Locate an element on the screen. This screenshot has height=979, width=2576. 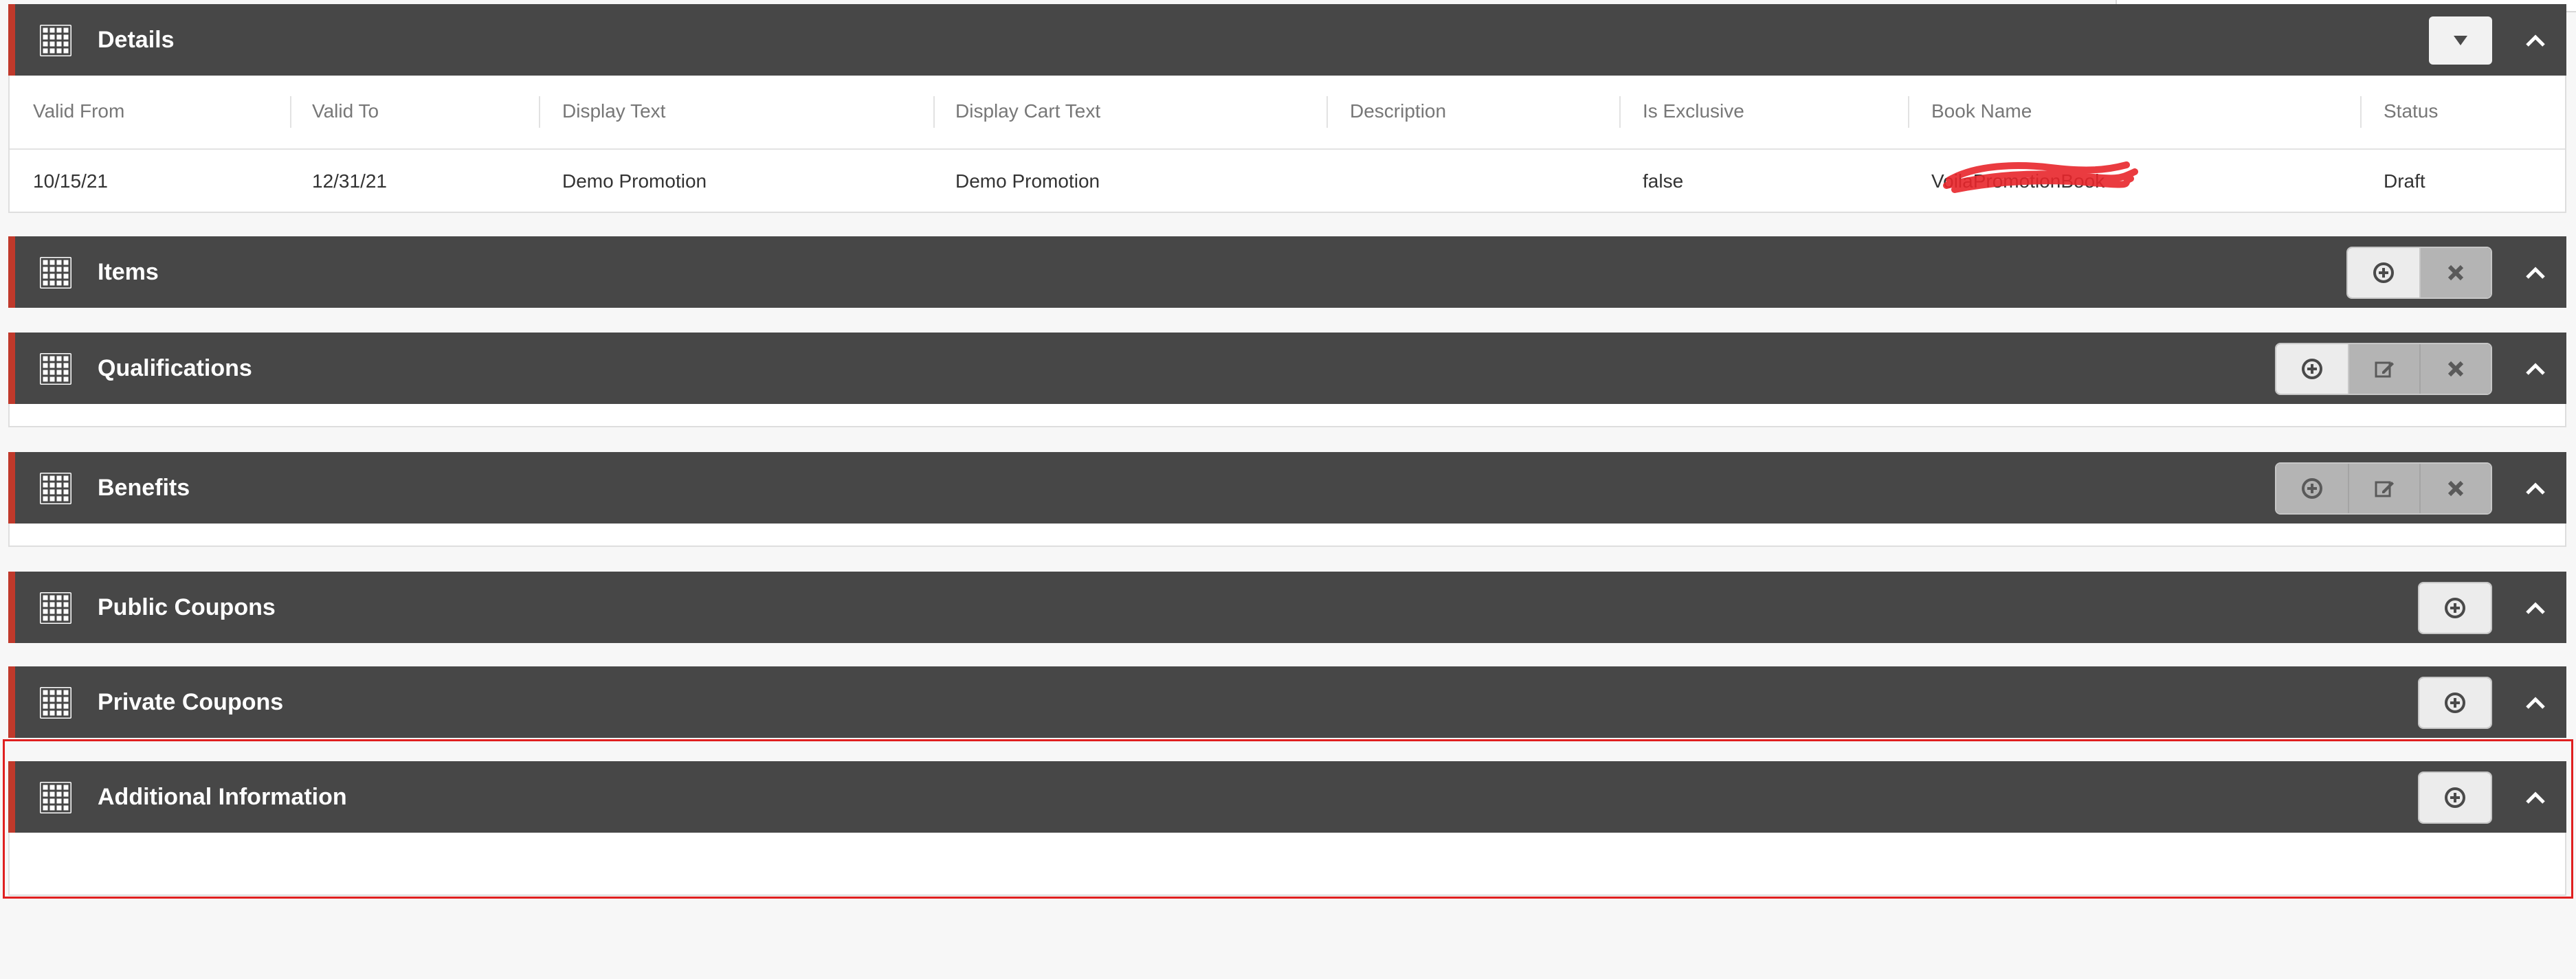
panel-title-private-coupons: Private Coupons is located at coordinates (191, 702).